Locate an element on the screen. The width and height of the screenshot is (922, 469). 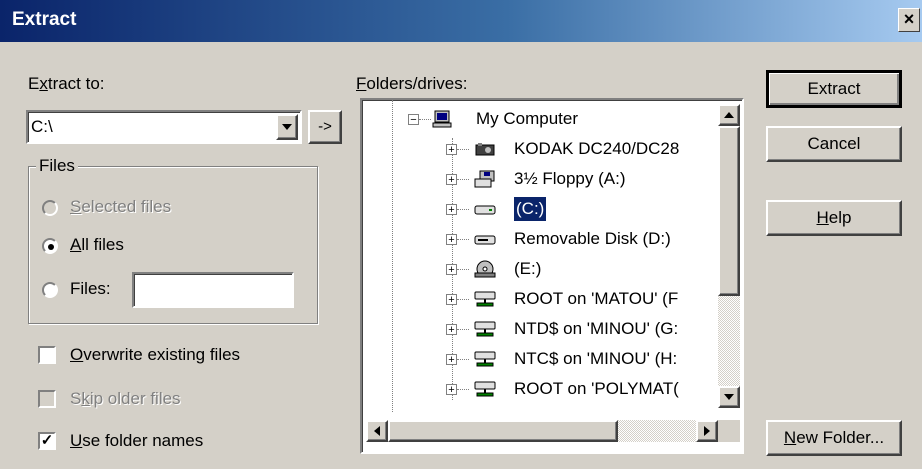
all-files-label: All files is located at coordinates (97, 244).